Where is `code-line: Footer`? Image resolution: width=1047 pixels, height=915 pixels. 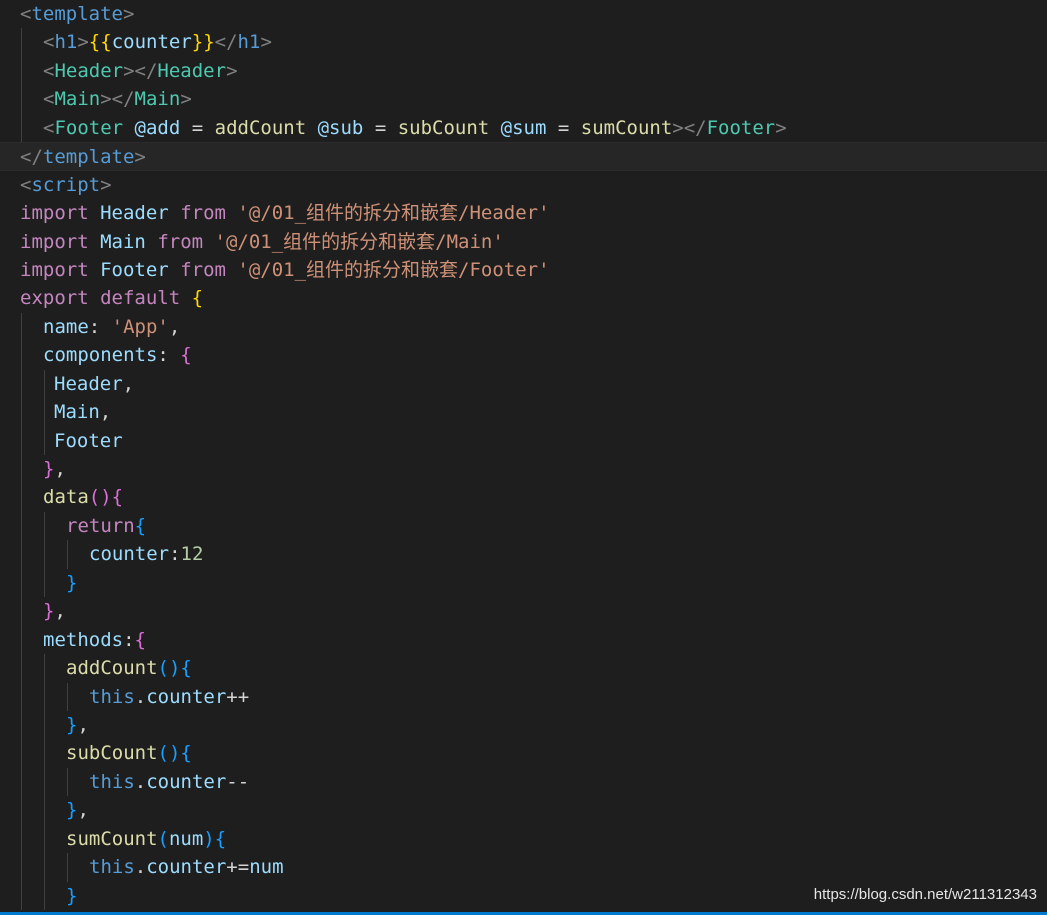 code-line: Footer is located at coordinates (523, 440).